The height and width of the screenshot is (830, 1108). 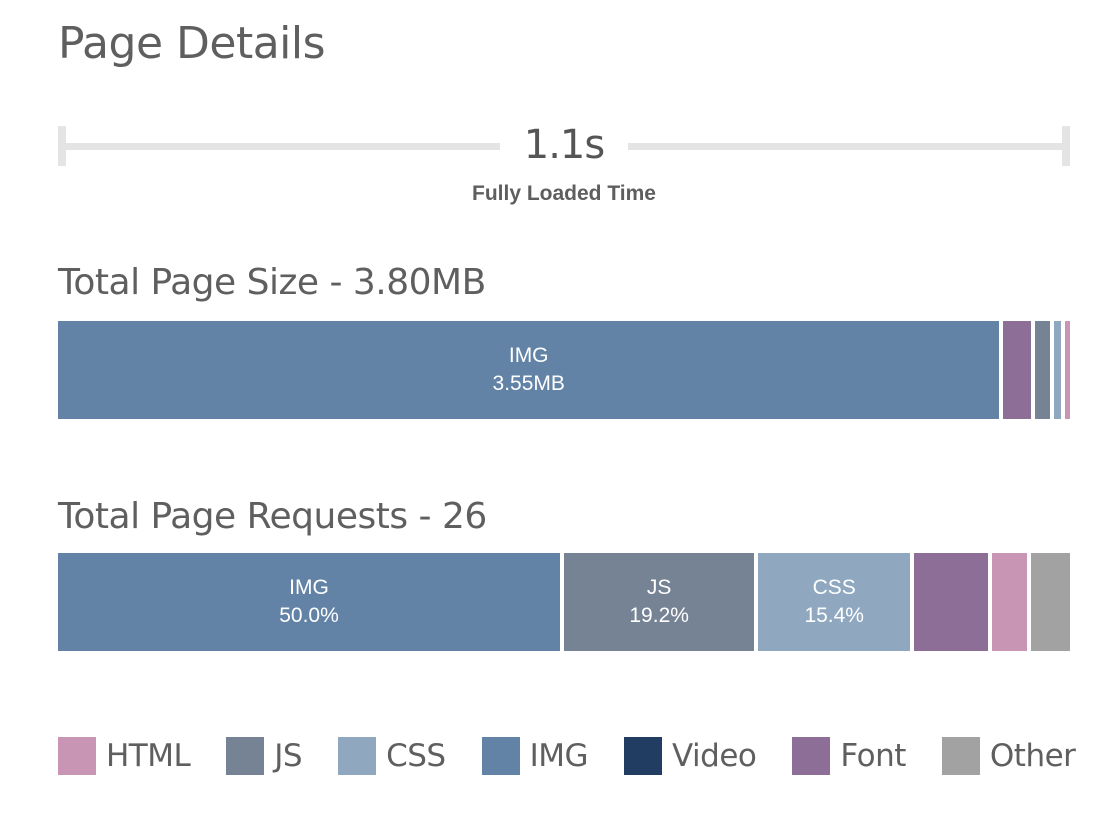 I want to click on legend-label-js: JS, so click(x=288, y=756).